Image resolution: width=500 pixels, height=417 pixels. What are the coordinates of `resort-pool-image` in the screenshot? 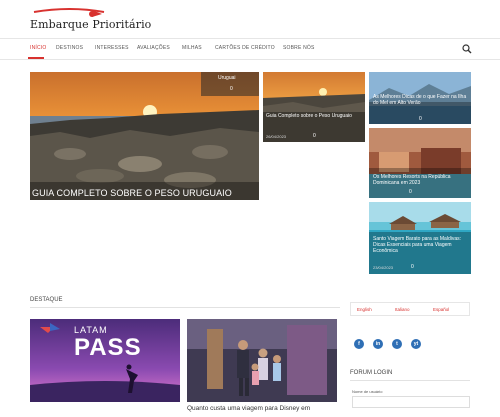 It's located at (420, 163).